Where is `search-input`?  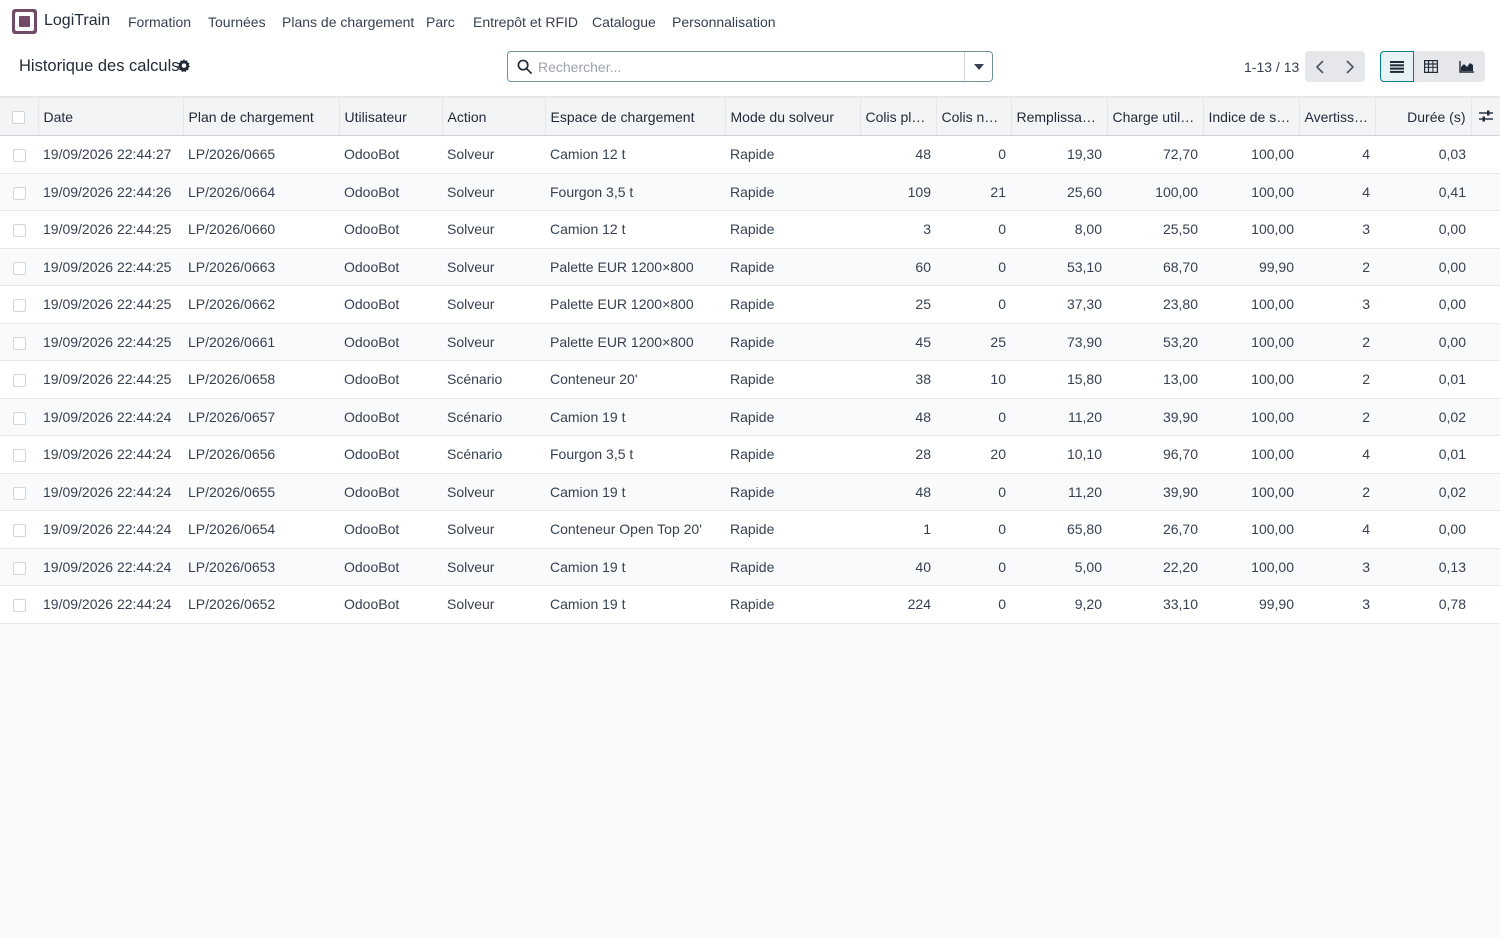
search-input is located at coordinates (748, 66).